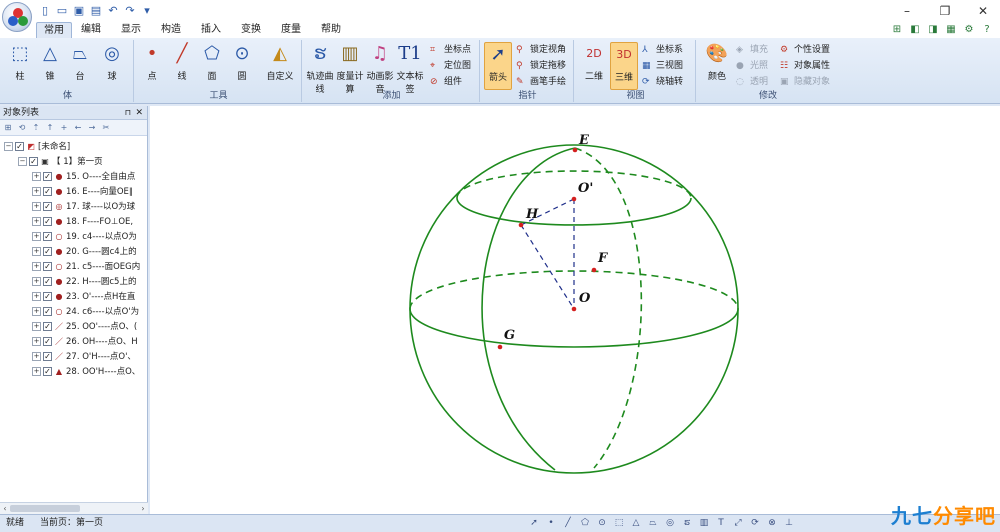 Image resolution: width=1000 pixels, height=532 pixels. I want to click on arrow-cursor-icon: ➚, so click(534, 523).